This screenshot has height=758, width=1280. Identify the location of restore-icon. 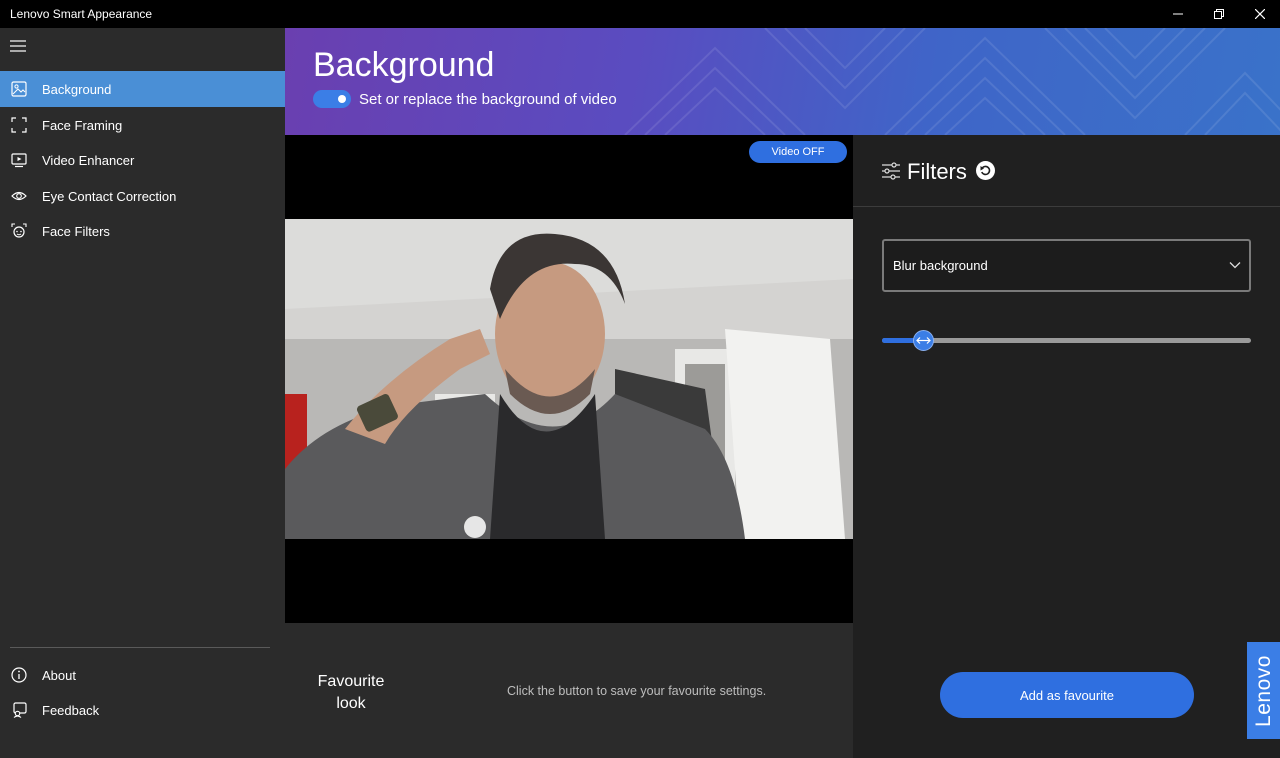
(1218, 14).